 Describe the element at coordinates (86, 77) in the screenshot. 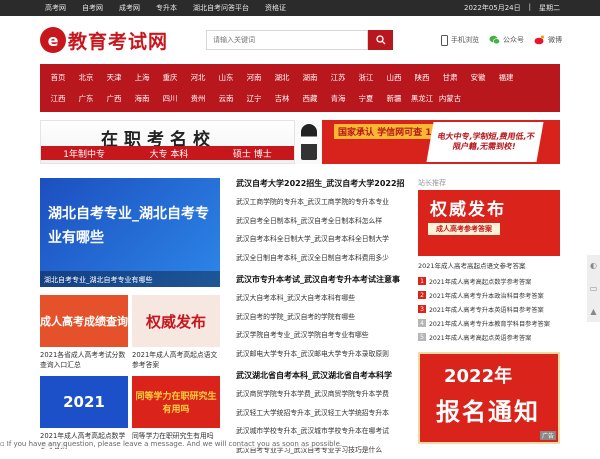

I see `nav-item: 北京` at that location.